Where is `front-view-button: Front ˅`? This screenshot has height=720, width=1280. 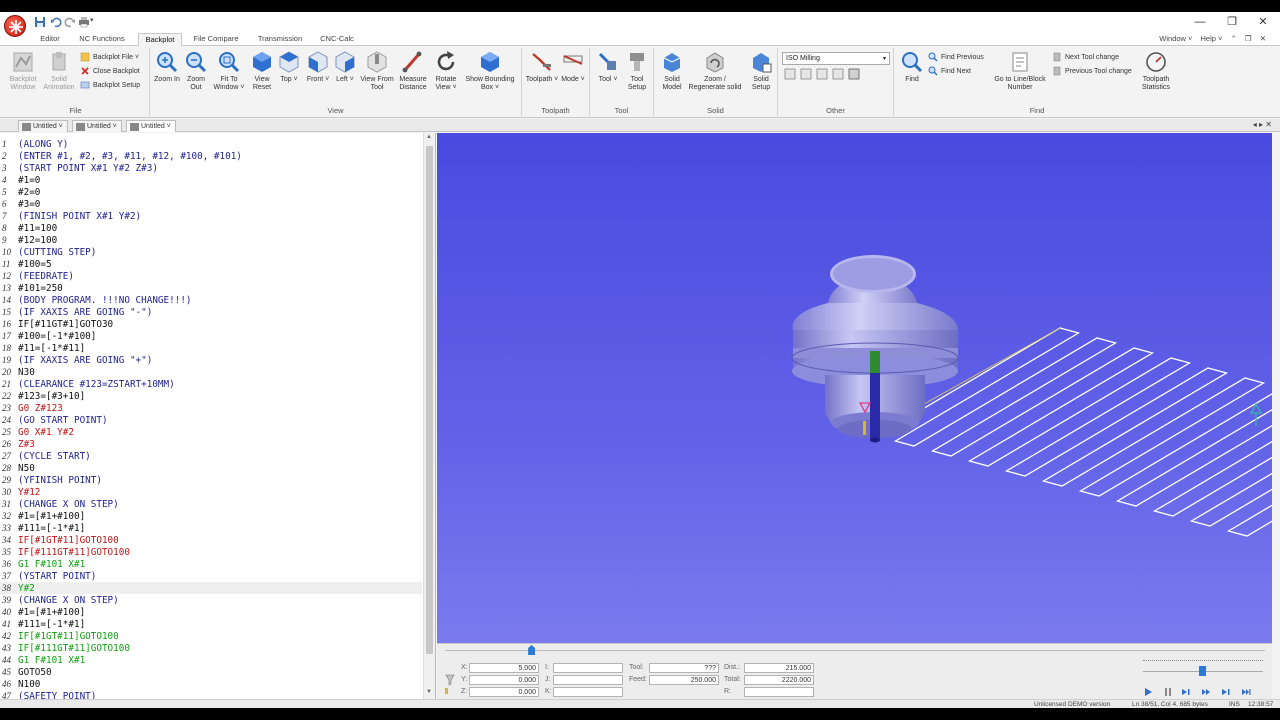
front-view-button: Front ˅ is located at coordinates (318, 67).